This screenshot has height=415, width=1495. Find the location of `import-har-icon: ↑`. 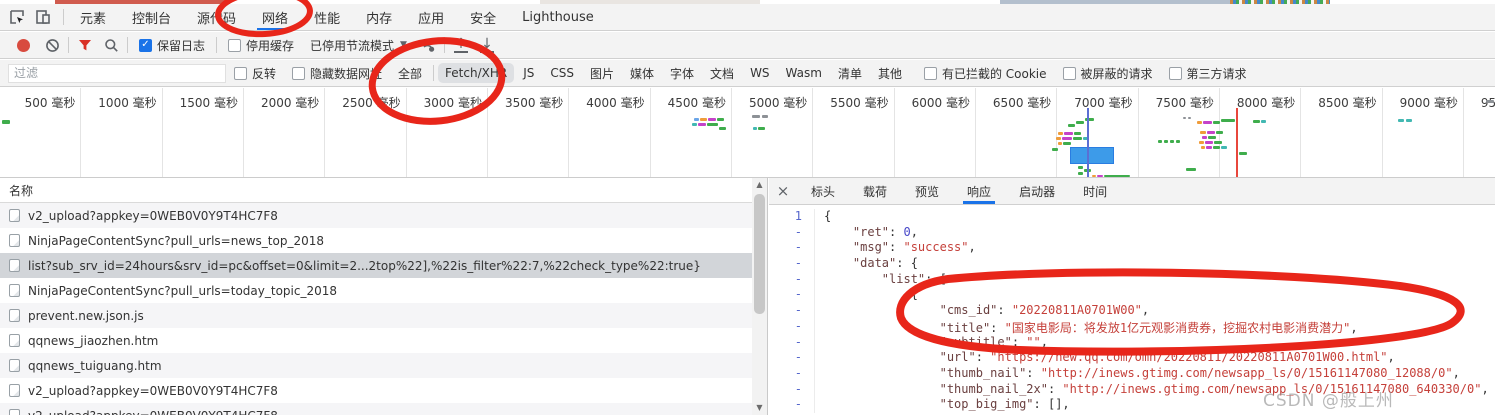

import-har-icon: ↑ is located at coordinates (461, 45).